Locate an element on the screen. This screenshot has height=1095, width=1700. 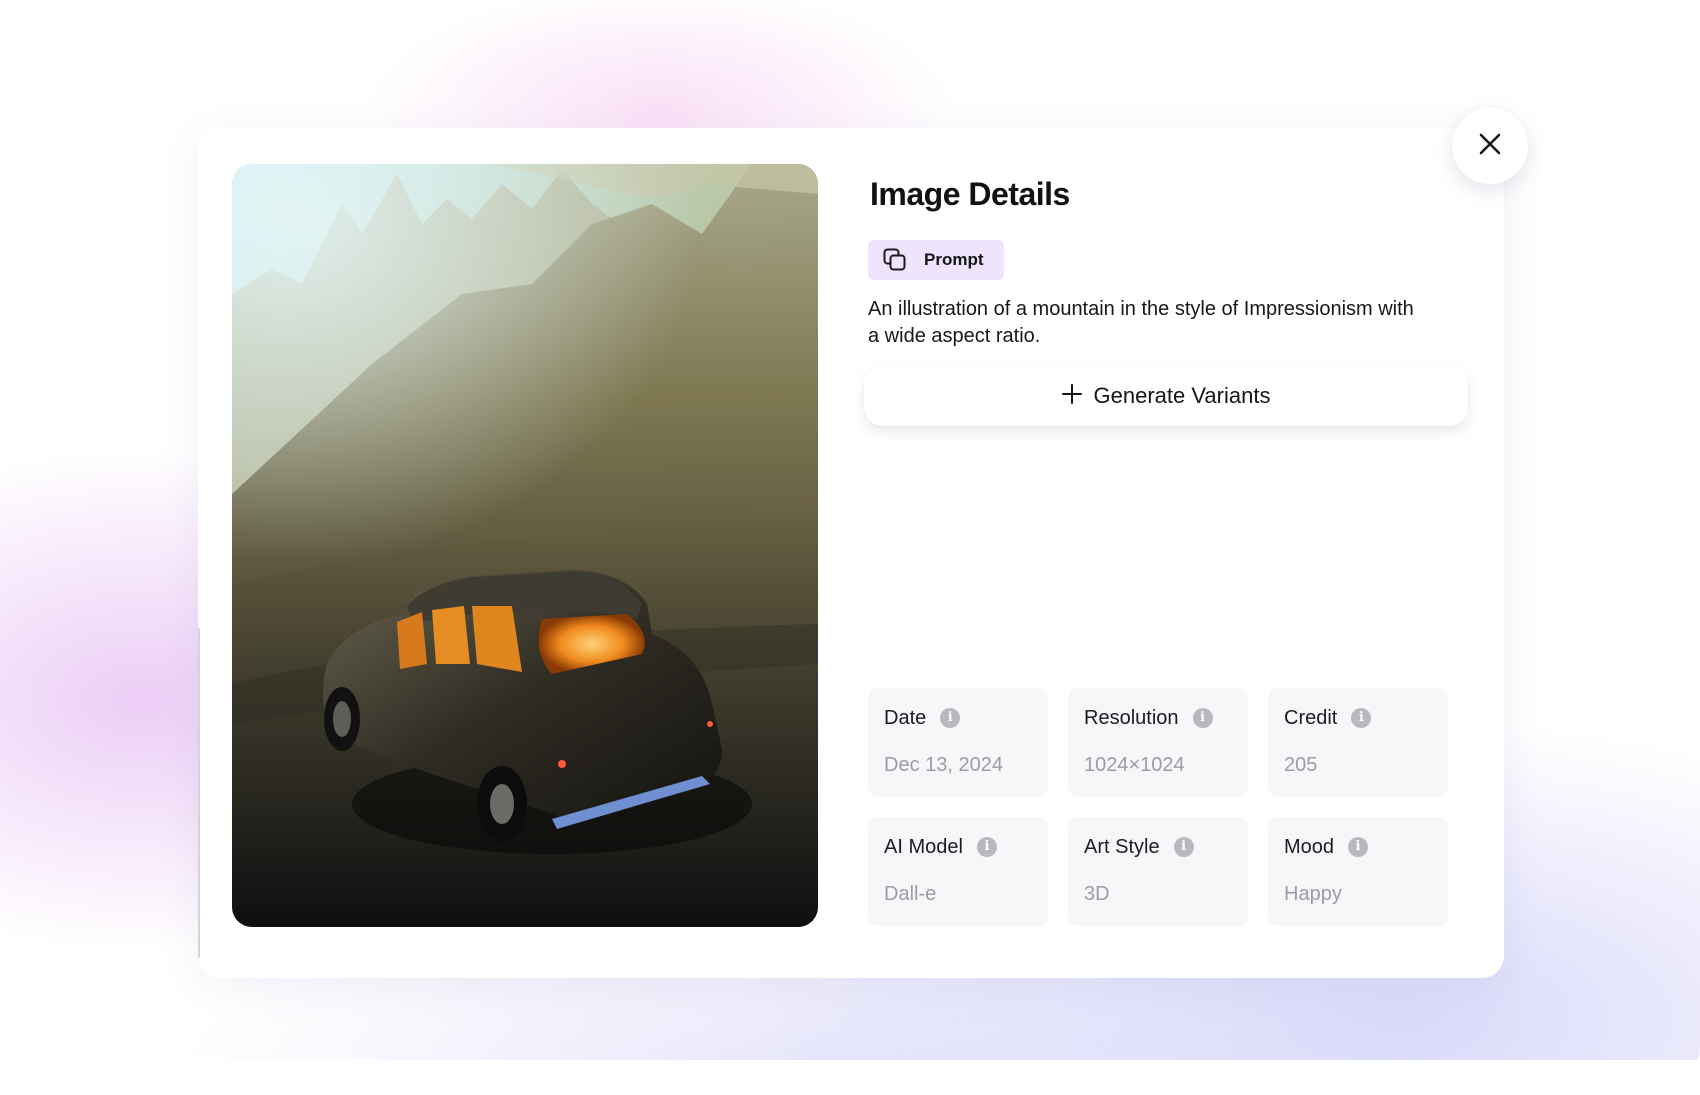
generate-variants-label: Generate Variants is located at coordinates (1182, 395).